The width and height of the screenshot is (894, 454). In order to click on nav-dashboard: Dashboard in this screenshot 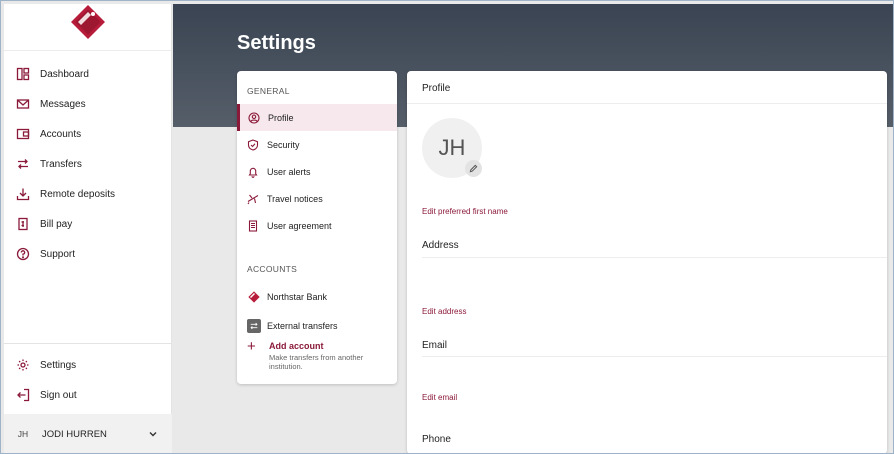, I will do `click(87, 74)`.